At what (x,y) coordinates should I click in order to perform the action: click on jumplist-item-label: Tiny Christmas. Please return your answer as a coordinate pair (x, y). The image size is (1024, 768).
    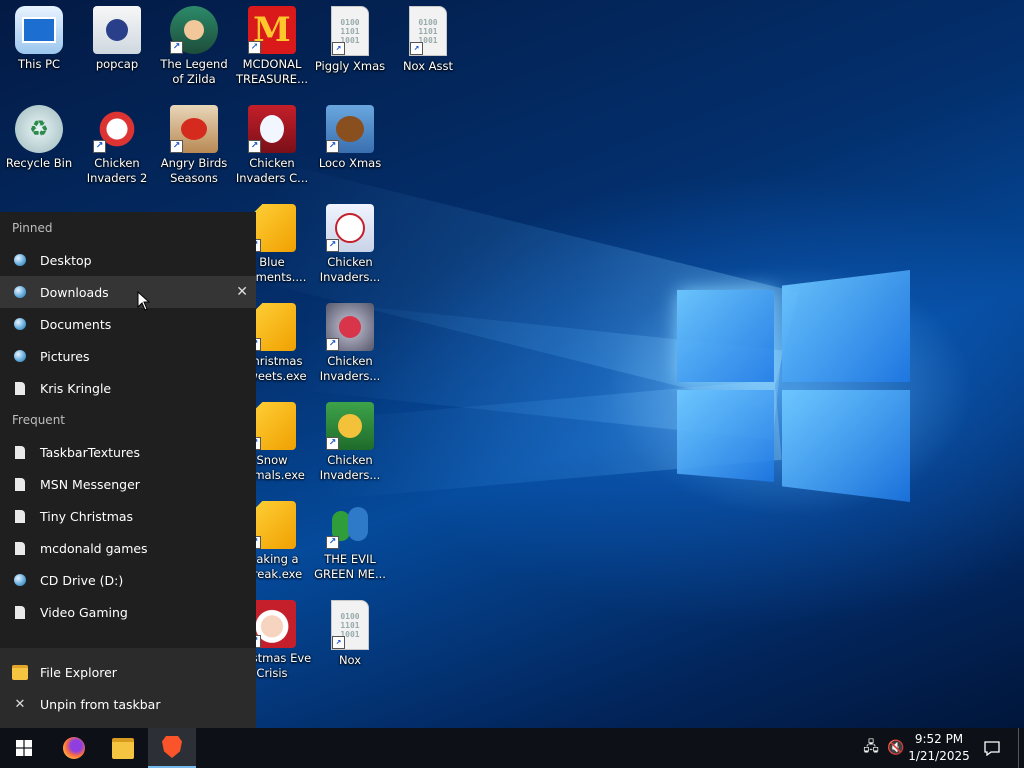
    Looking at the image, I should click on (87, 516).